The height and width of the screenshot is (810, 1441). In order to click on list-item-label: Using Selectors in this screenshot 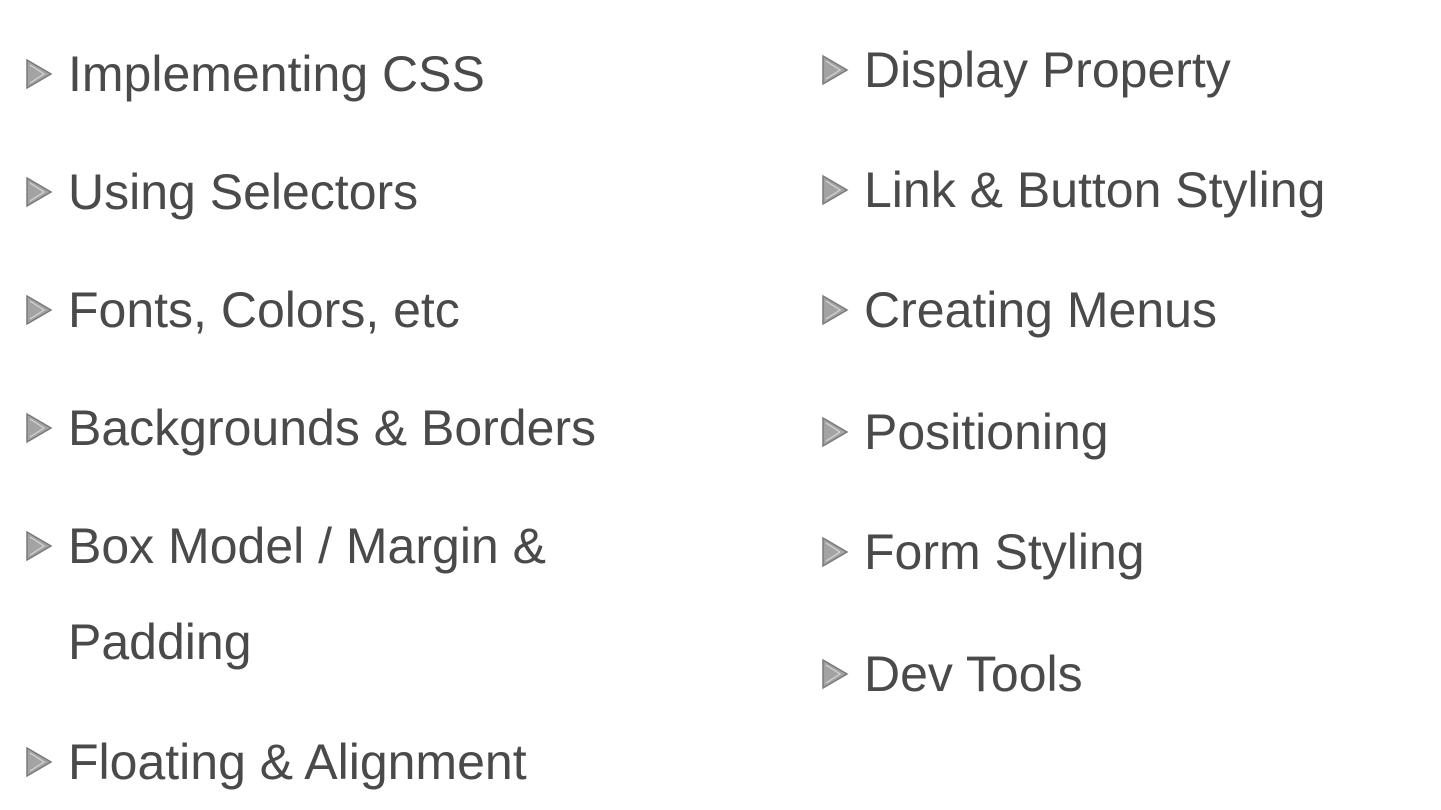, I will do `click(243, 192)`.